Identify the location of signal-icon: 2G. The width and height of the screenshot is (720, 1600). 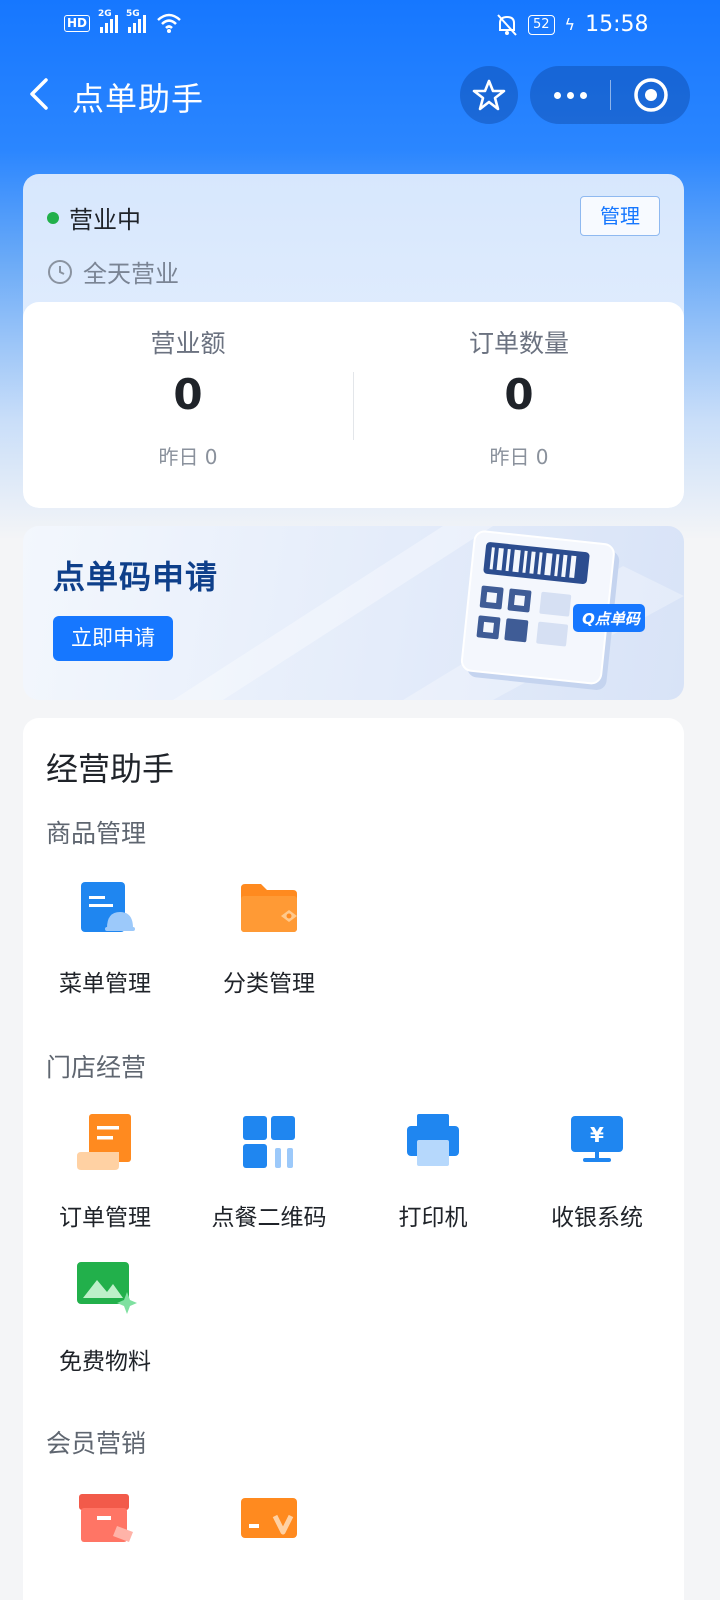
(108, 21).